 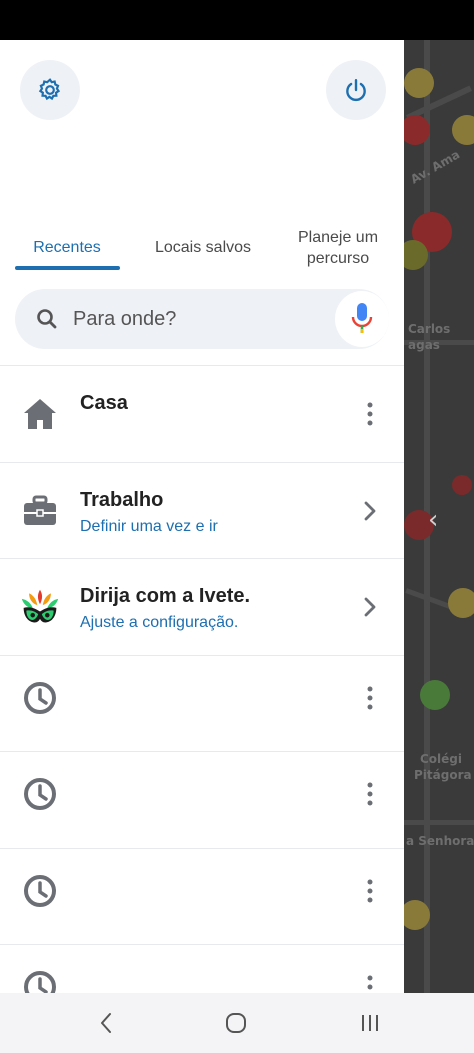 What do you see at coordinates (338, 247) in the screenshot?
I see `tab-planeje-percurso: Planeje um percurso` at bounding box center [338, 247].